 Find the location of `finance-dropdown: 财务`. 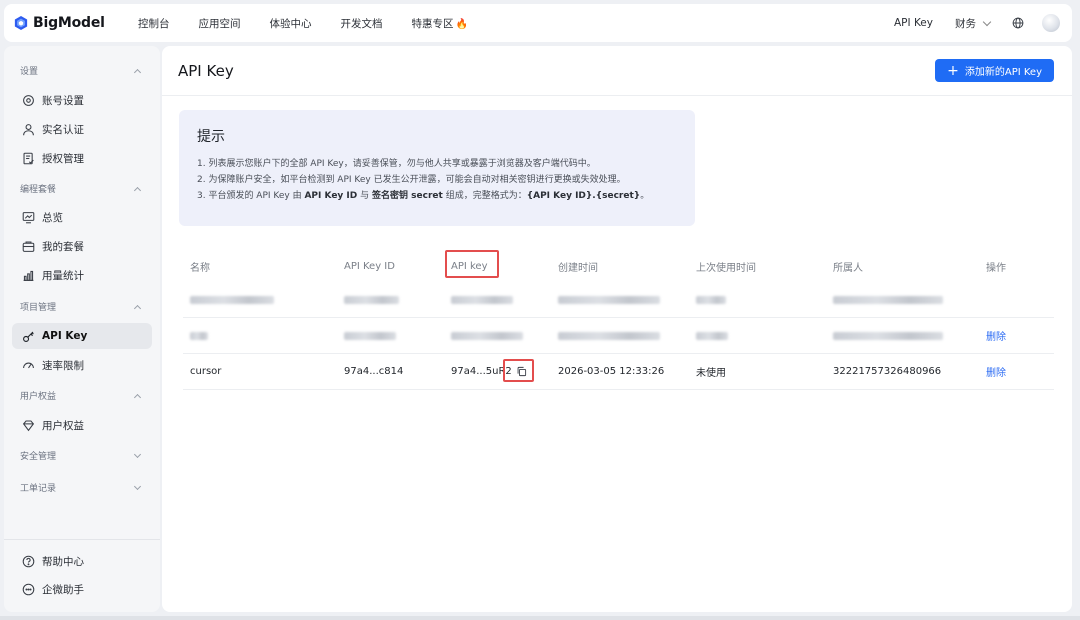

finance-dropdown: 财务 is located at coordinates (973, 23).